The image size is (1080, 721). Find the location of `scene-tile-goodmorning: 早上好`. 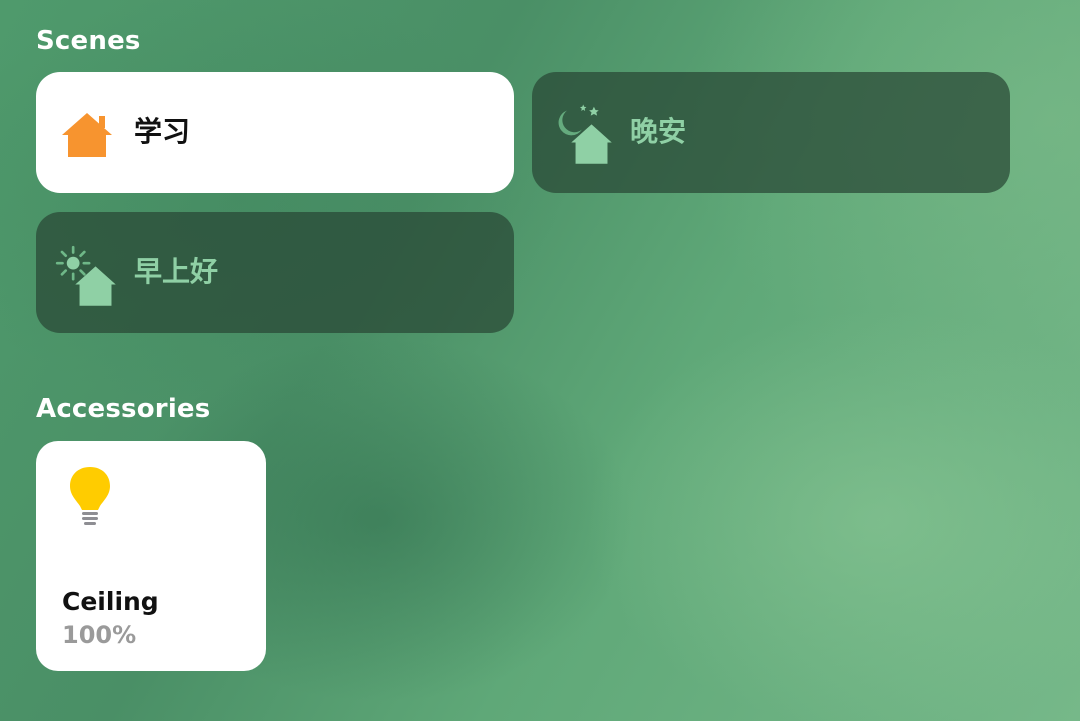

scene-tile-goodmorning: 早上好 is located at coordinates (275, 272).